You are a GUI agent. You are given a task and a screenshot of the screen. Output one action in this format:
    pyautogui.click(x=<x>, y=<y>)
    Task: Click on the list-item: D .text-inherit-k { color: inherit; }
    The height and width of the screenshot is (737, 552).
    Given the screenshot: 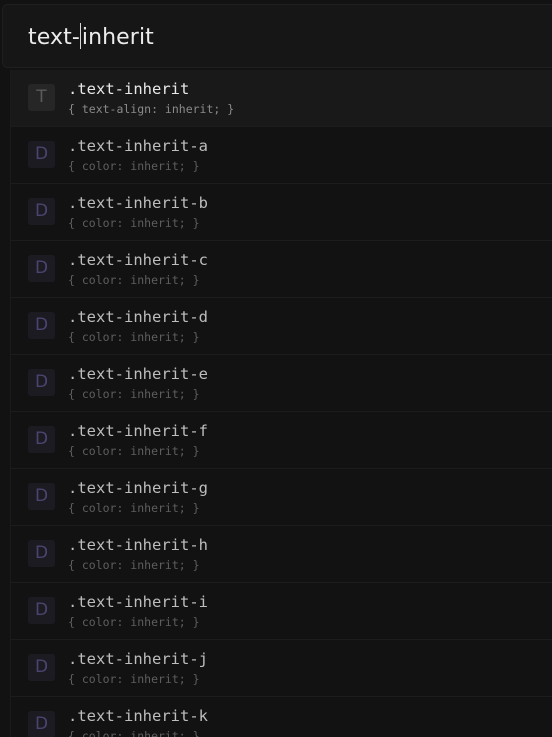 What is the action you would take?
    pyautogui.click(x=281, y=717)
    